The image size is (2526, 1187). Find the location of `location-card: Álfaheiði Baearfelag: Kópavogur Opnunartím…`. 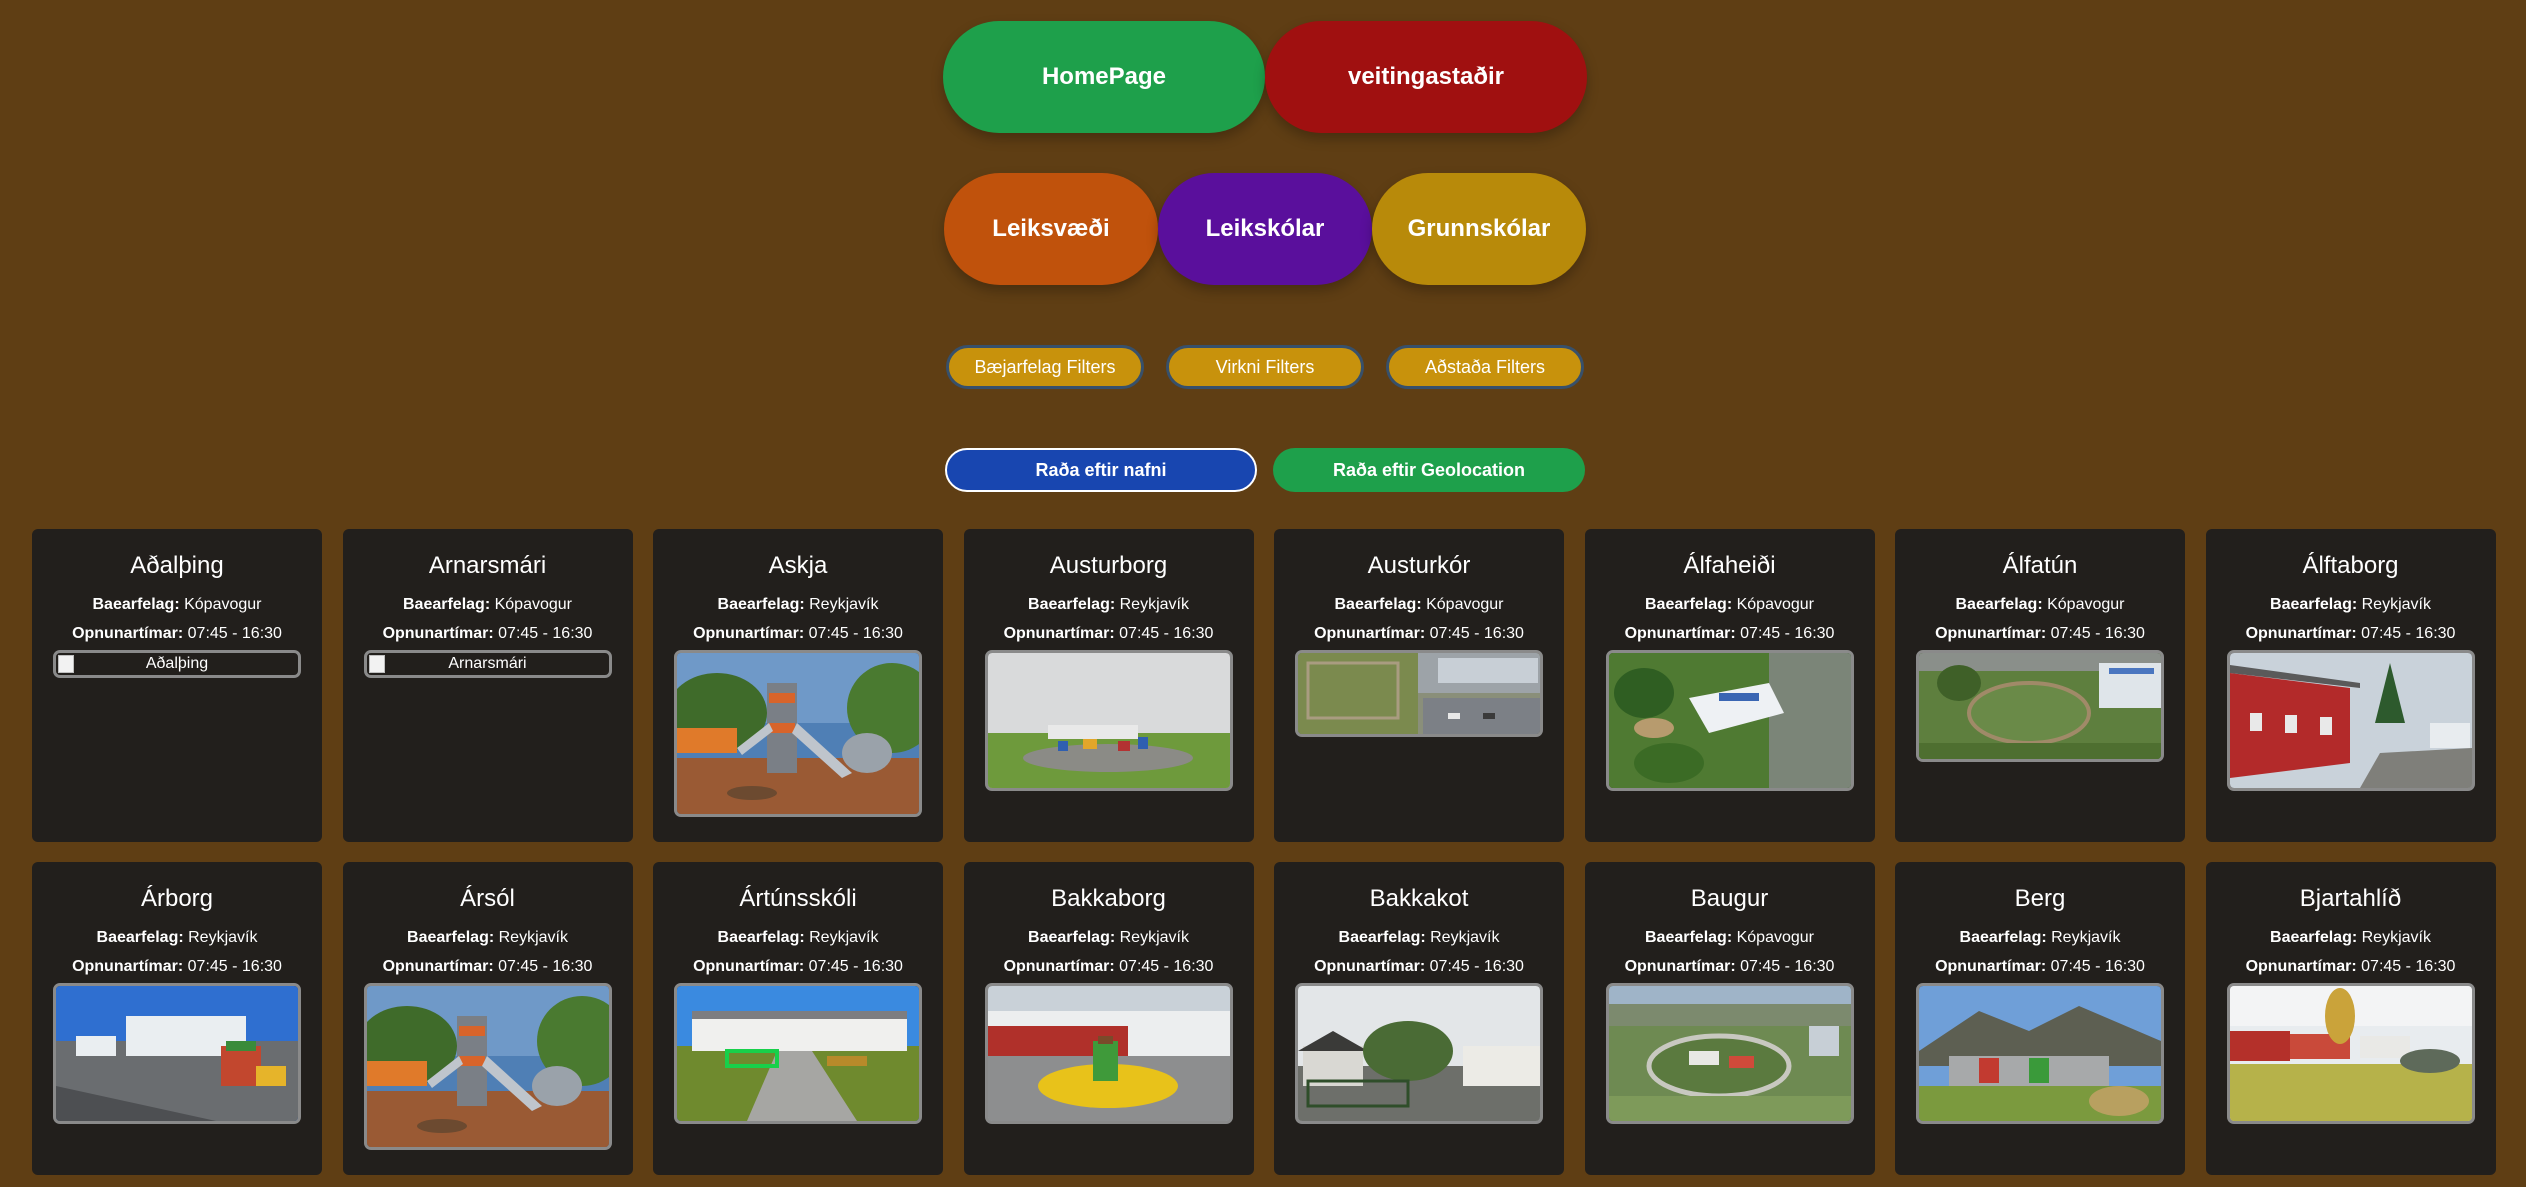

location-card: Álfaheiði Baearfelag: Kópavogur Opnunartím… is located at coordinates (1729, 685).